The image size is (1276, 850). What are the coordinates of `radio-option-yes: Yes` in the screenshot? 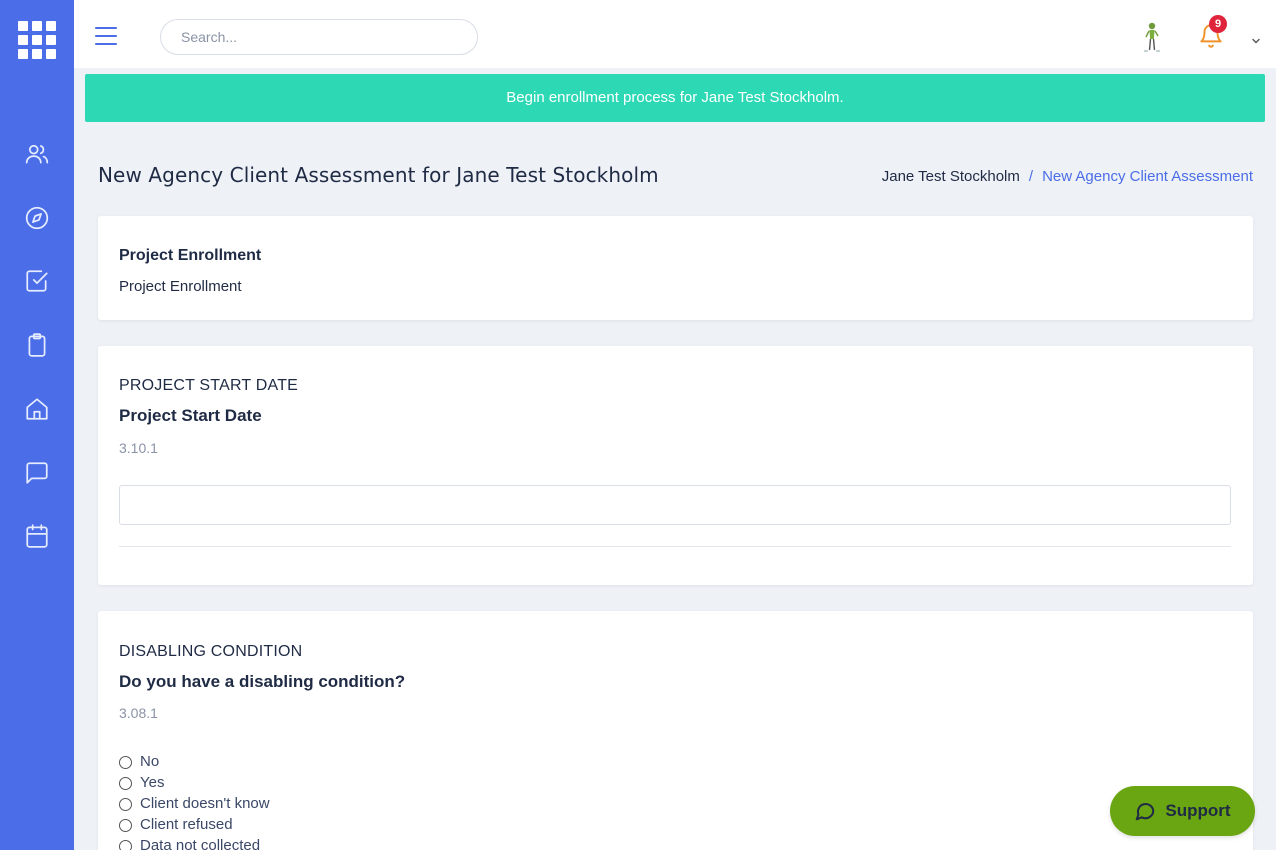 It's located at (194, 782).